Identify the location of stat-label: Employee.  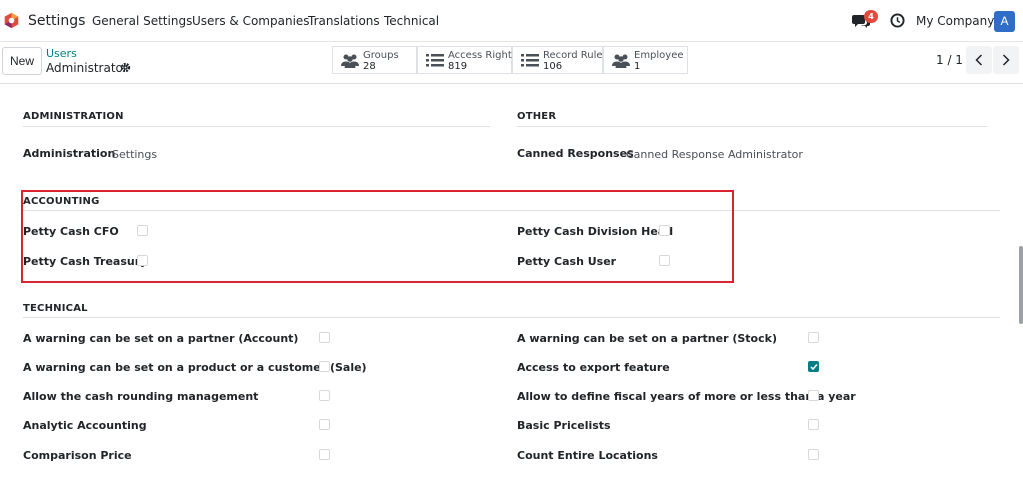
(659, 55).